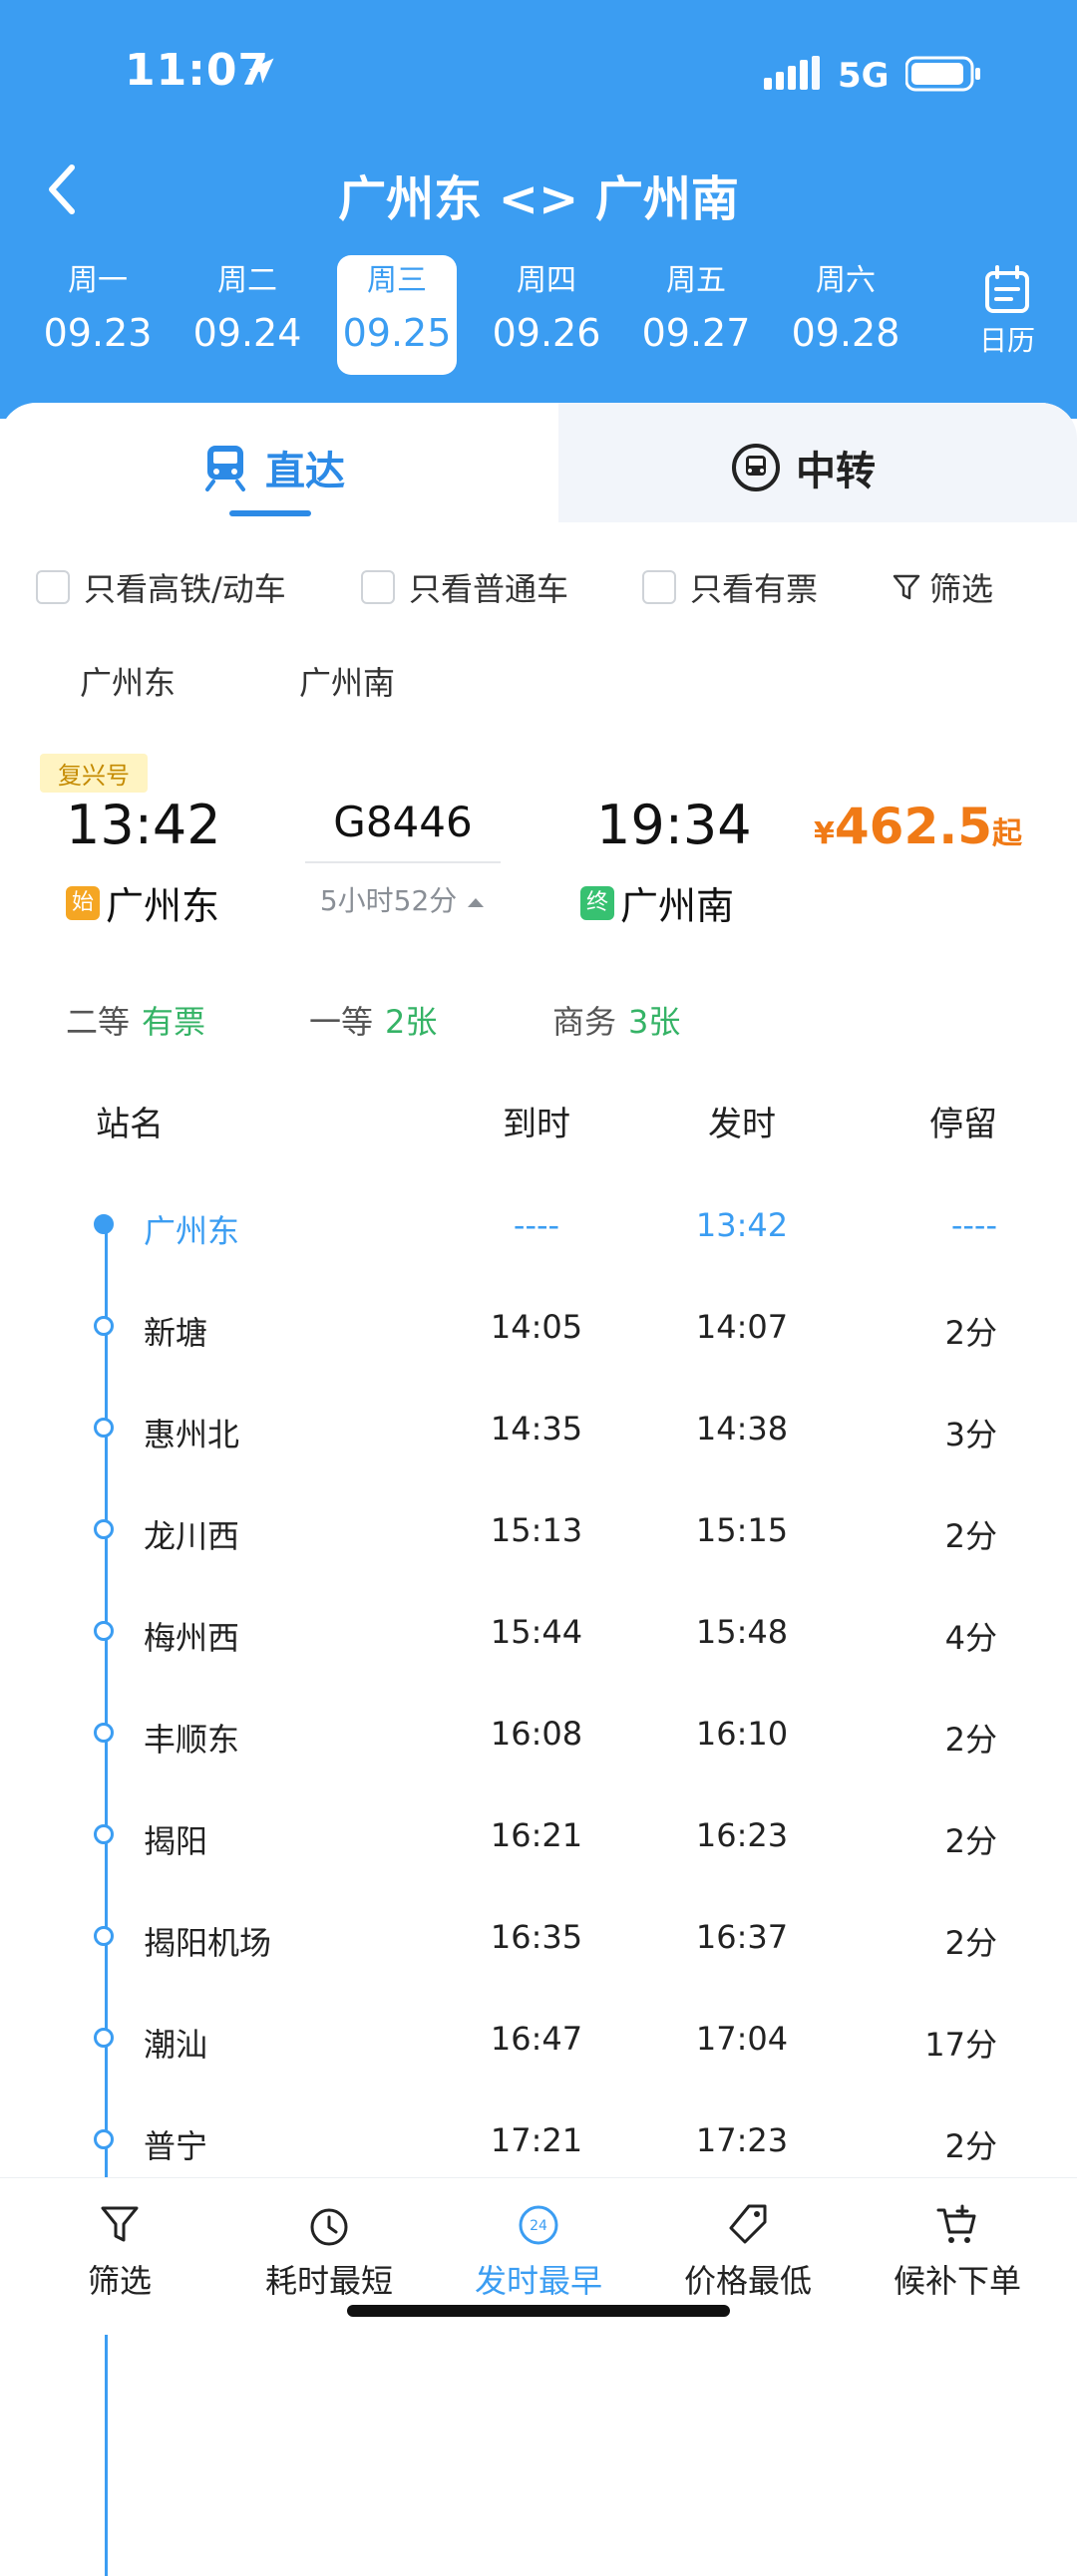 The image size is (1077, 2576). Describe the element at coordinates (536, 1835) in the screenshot. I see `stop-arrive: 16:21` at that location.